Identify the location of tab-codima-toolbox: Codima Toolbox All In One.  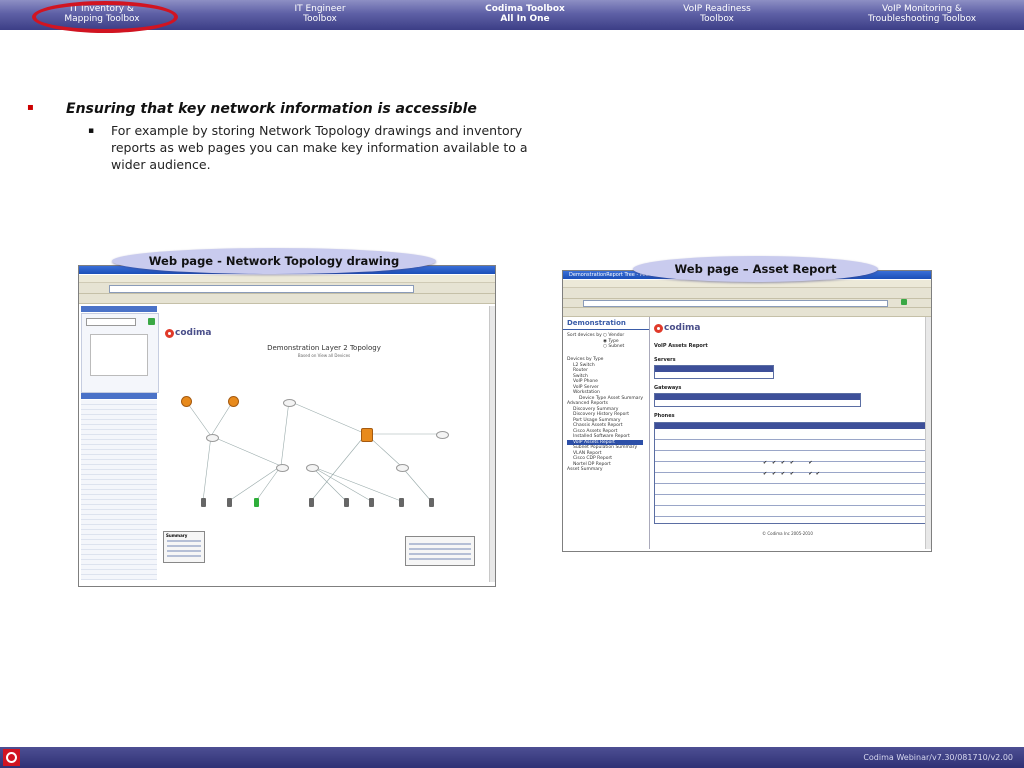
(525, 14).